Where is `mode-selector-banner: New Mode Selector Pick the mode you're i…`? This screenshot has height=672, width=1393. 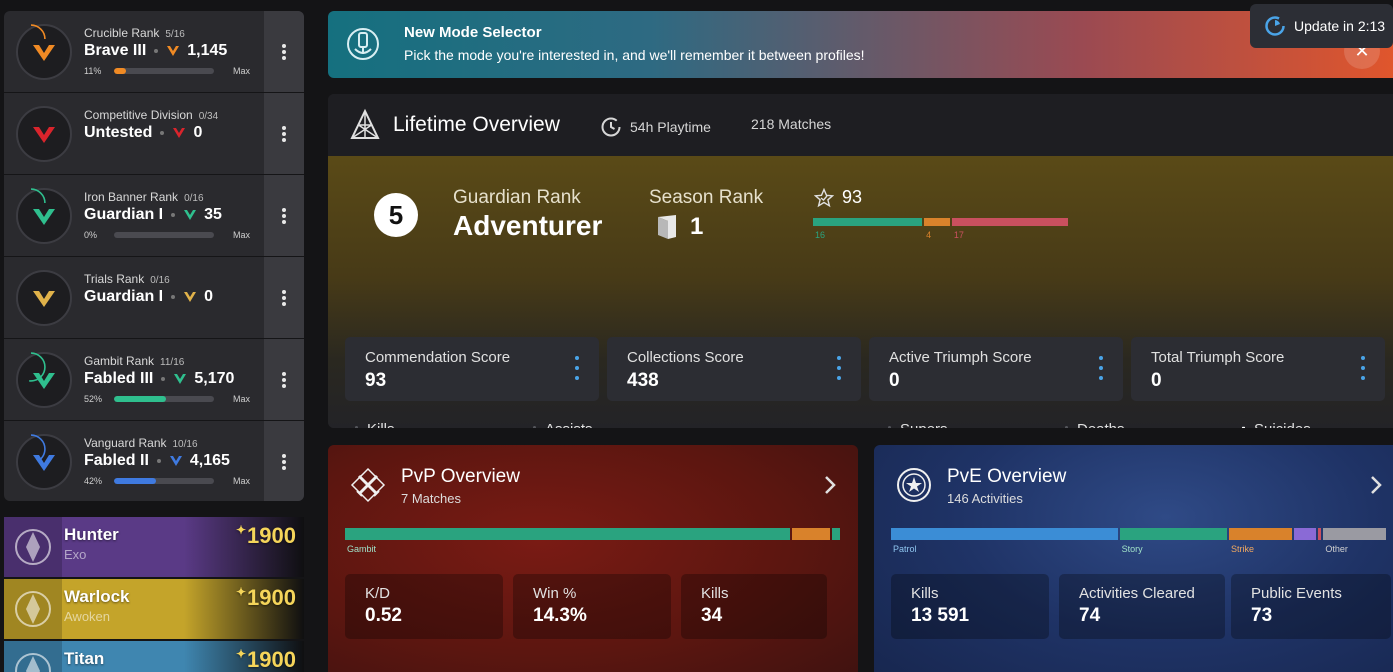
mode-selector-banner: New Mode Selector Pick the mode you're i… is located at coordinates (860, 44).